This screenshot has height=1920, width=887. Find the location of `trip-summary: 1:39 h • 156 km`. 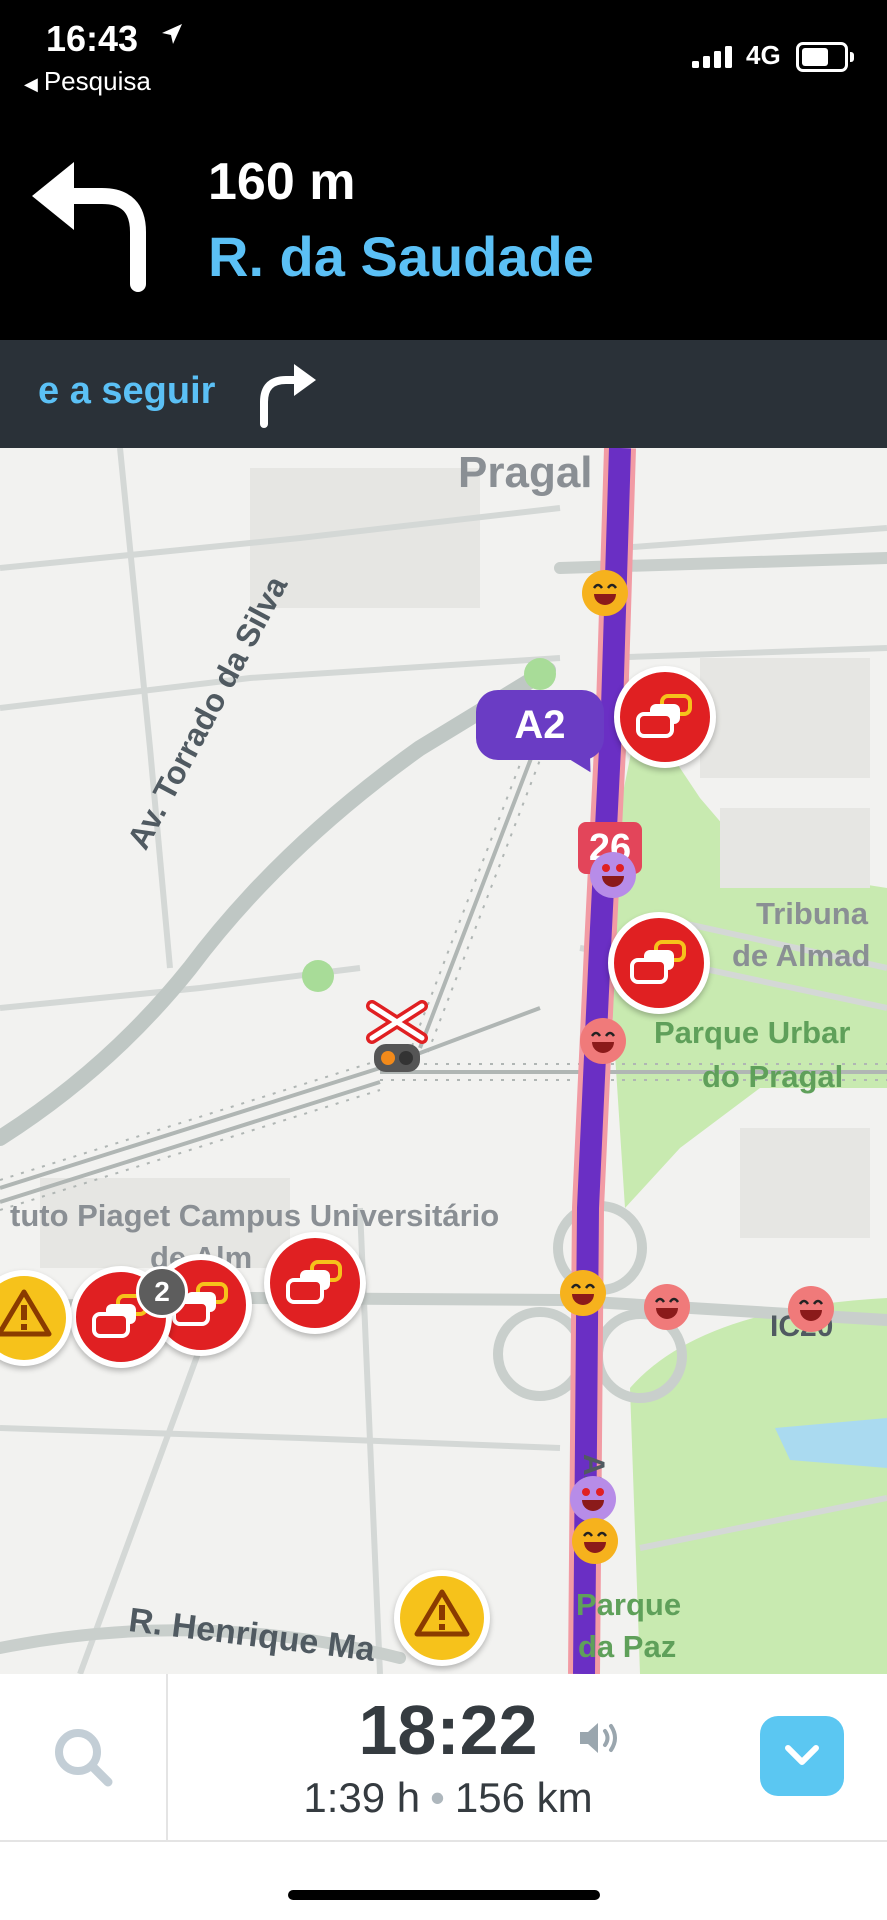

trip-summary: 1:39 h • 156 km is located at coordinates (448, 1798).